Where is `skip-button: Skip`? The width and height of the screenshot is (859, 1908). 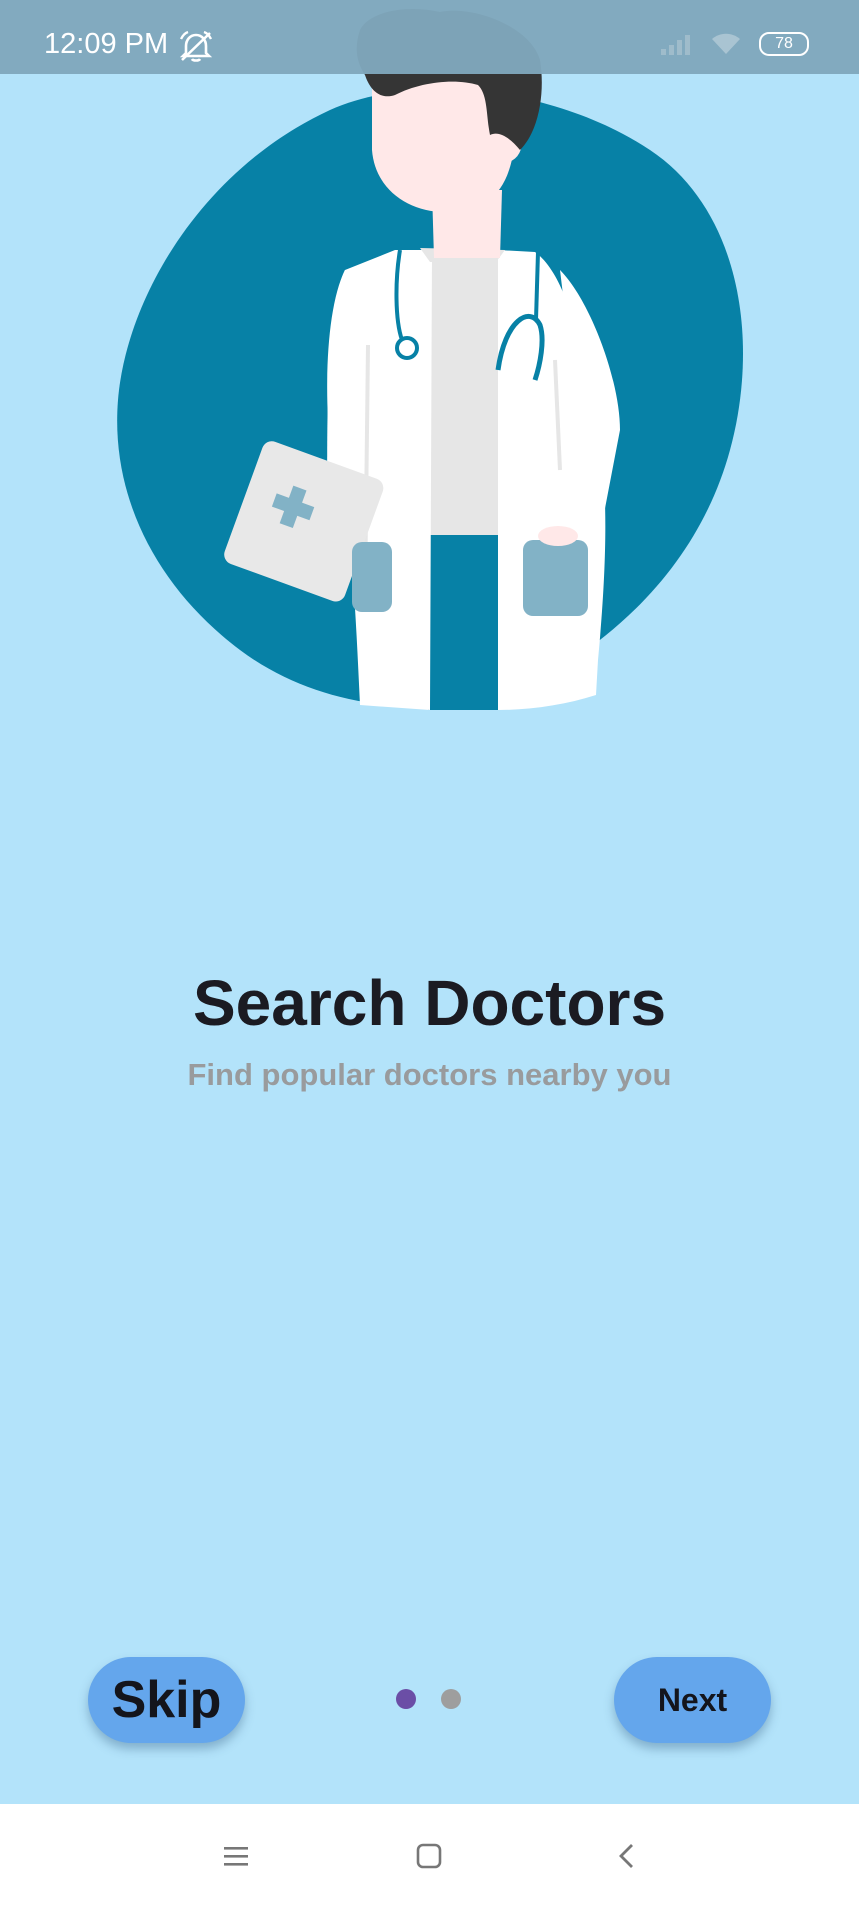
skip-button: Skip is located at coordinates (166, 1700).